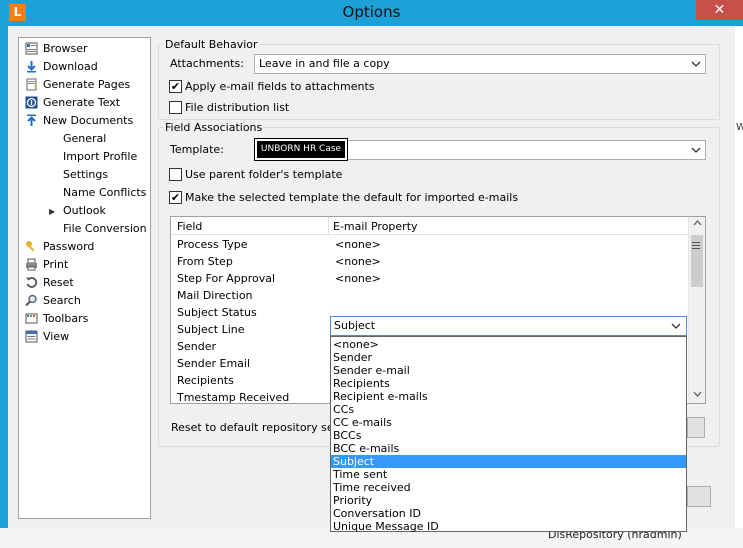  What do you see at coordinates (697, 224) in the screenshot?
I see `scroll-up-arrow-icon` at bounding box center [697, 224].